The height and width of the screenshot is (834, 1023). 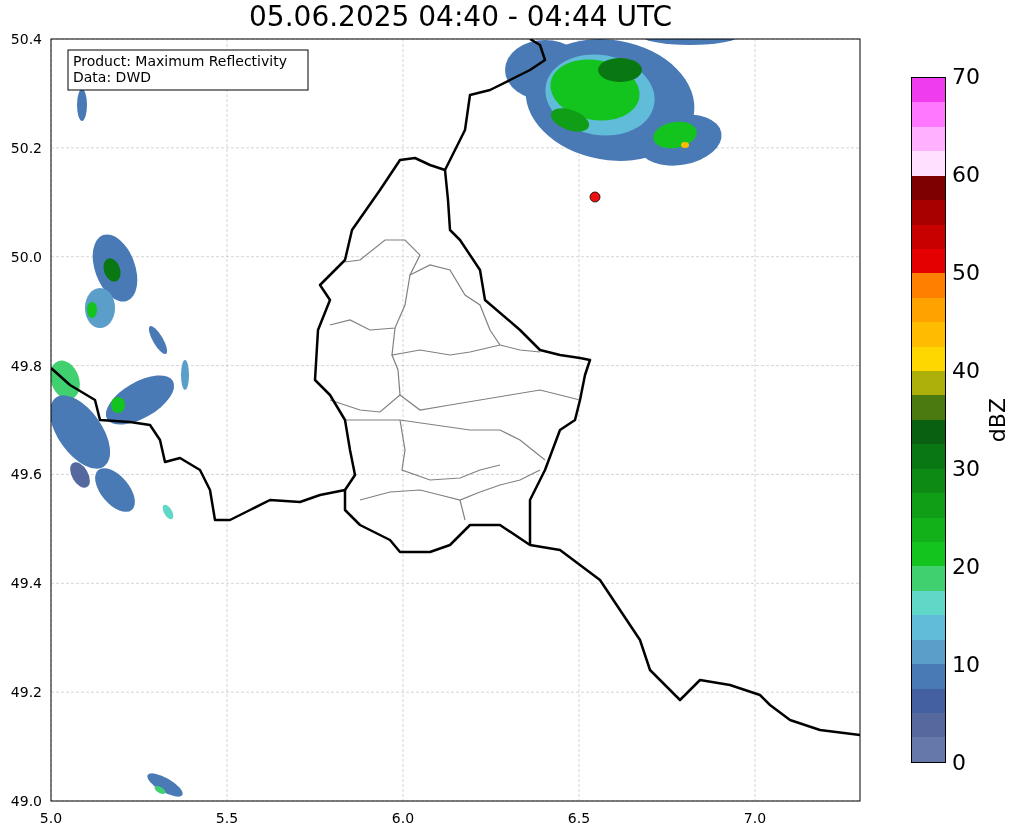 I want to click on colorbar-tick-label: 0, so click(x=959, y=763).